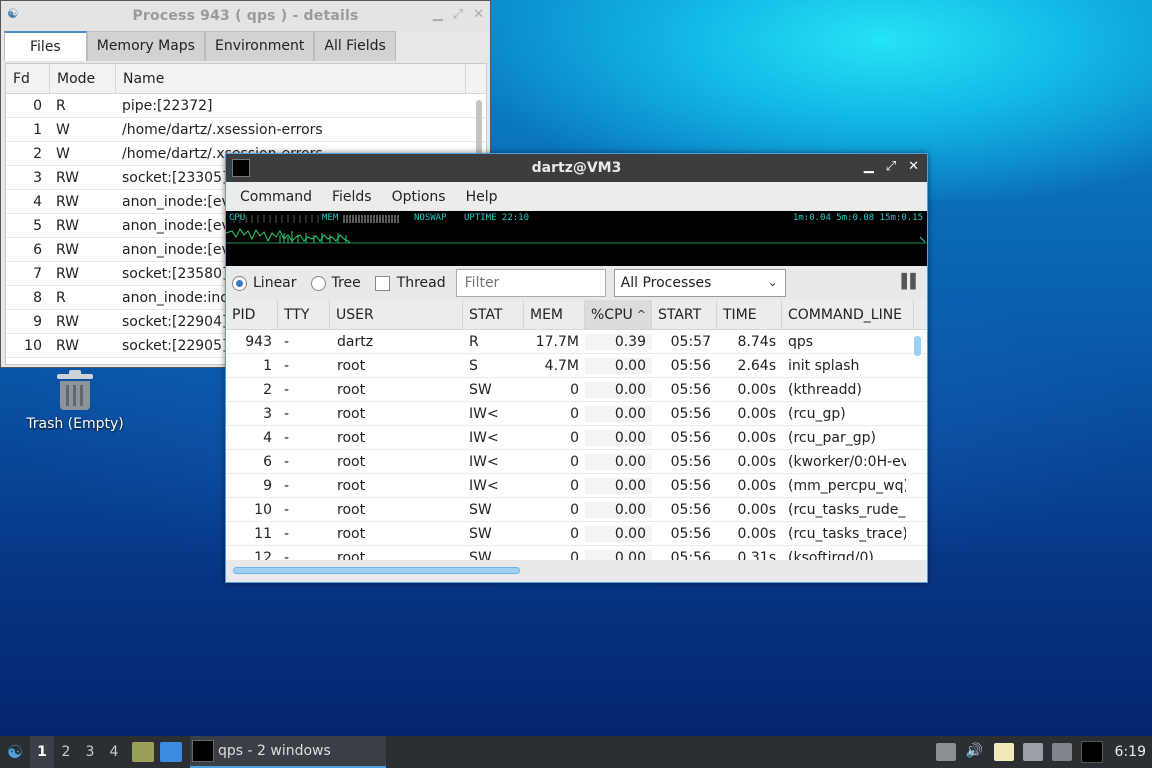 This screenshot has width=1152, height=768. Describe the element at coordinates (264, 283) in the screenshot. I see `linear-radio: Linear` at that location.